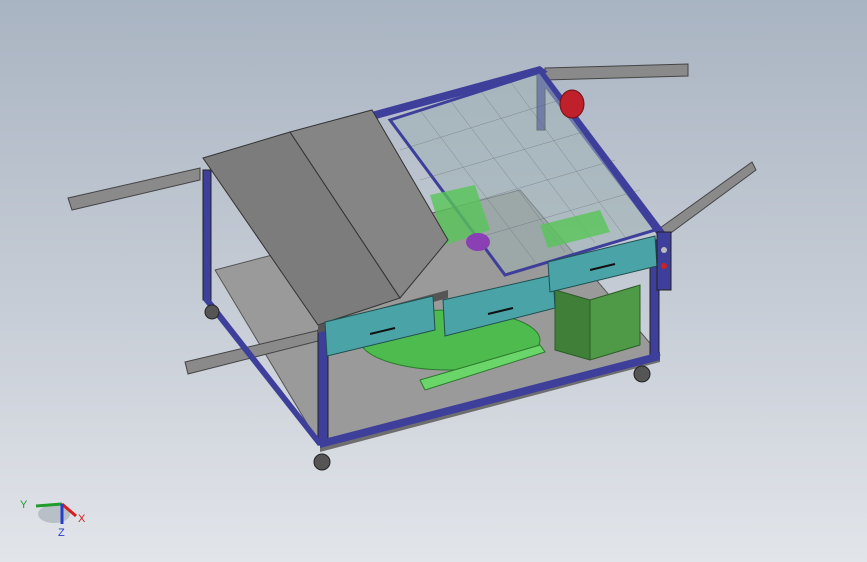 Image resolution: width=867 pixels, height=562 pixels. What do you see at coordinates (82, 519) in the screenshot?
I see `x-axis-label: X` at bounding box center [82, 519].